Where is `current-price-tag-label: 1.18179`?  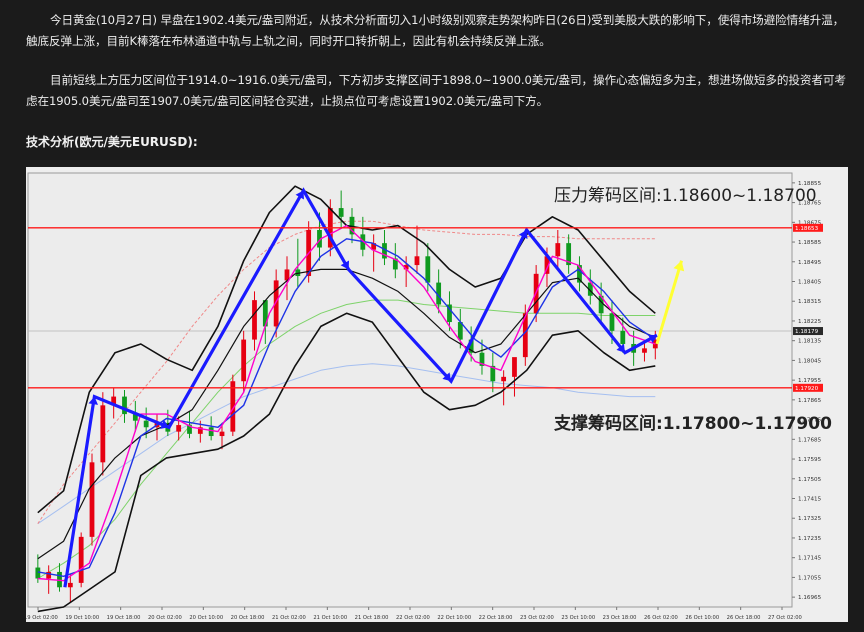 current-price-tag-label: 1.18179 is located at coordinates (807, 332).